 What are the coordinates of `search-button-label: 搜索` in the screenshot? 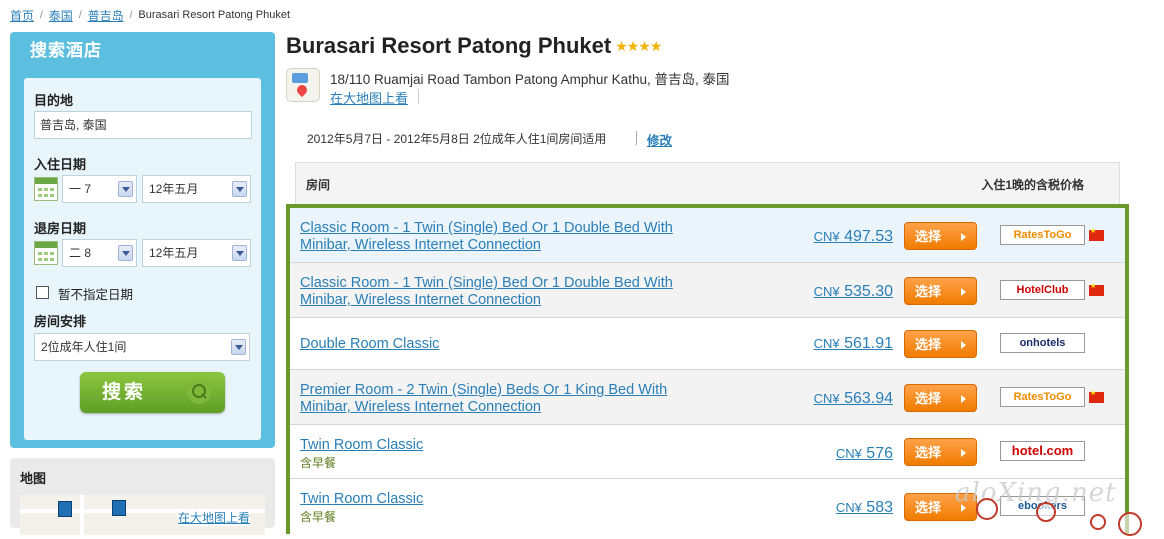 It's located at (124, 392).